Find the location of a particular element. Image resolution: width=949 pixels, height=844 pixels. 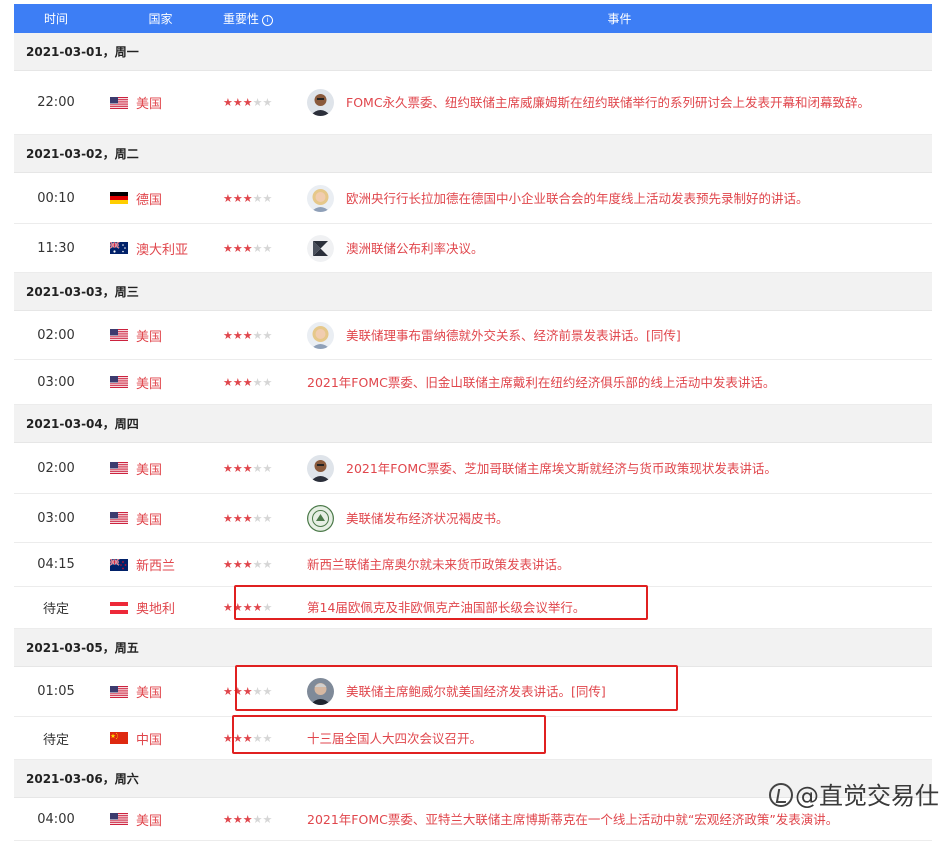

event-cell: 美联储理事布雷纳德就外交关系、经济前景发表讲话。[同传] is located at coordinates (619, 335).